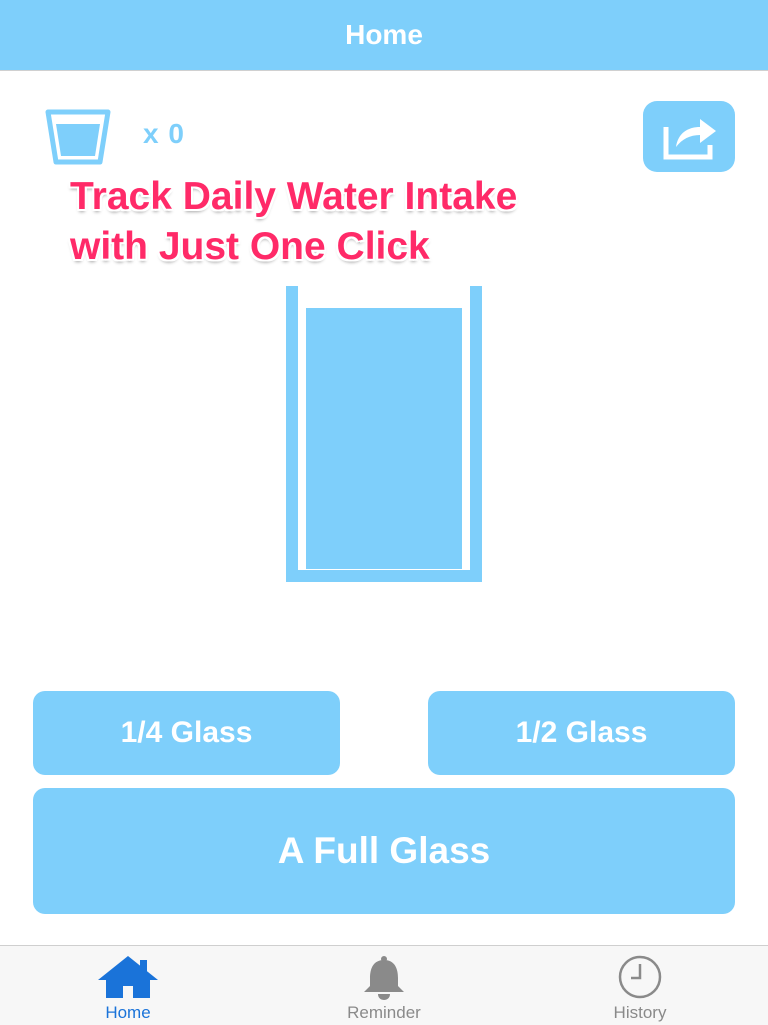 The width and height of the screenshot is (768, 1025). I want to click on tab-history-label: History, so click(640, 1012).